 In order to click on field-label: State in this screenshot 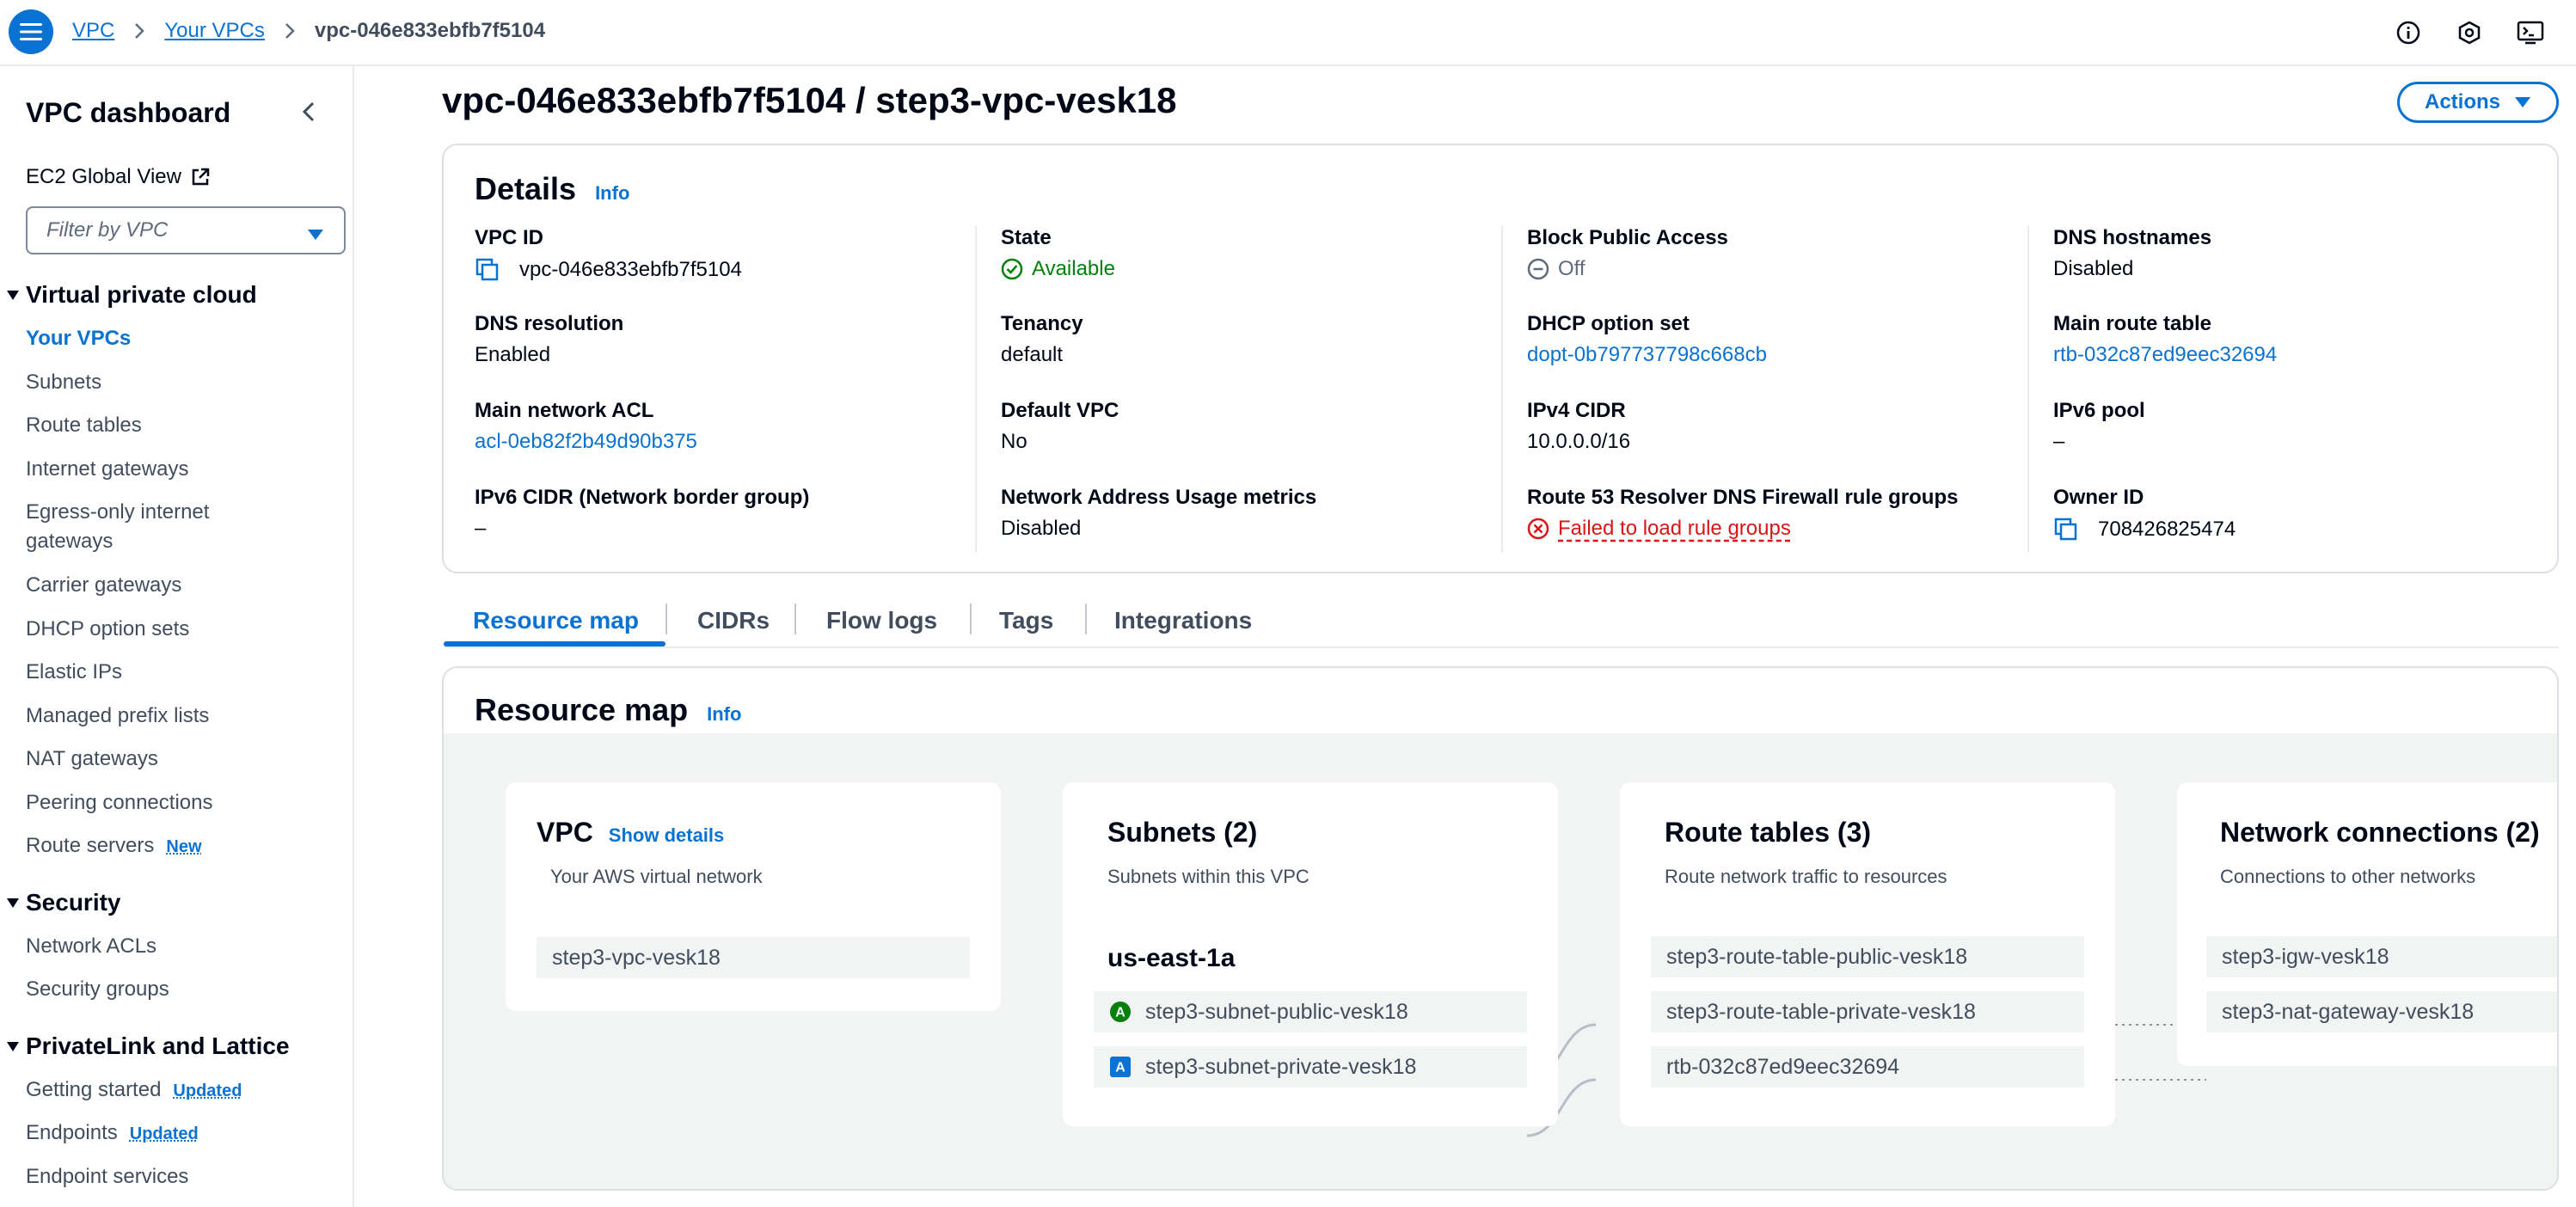, I will do `click(1026, 237)`.